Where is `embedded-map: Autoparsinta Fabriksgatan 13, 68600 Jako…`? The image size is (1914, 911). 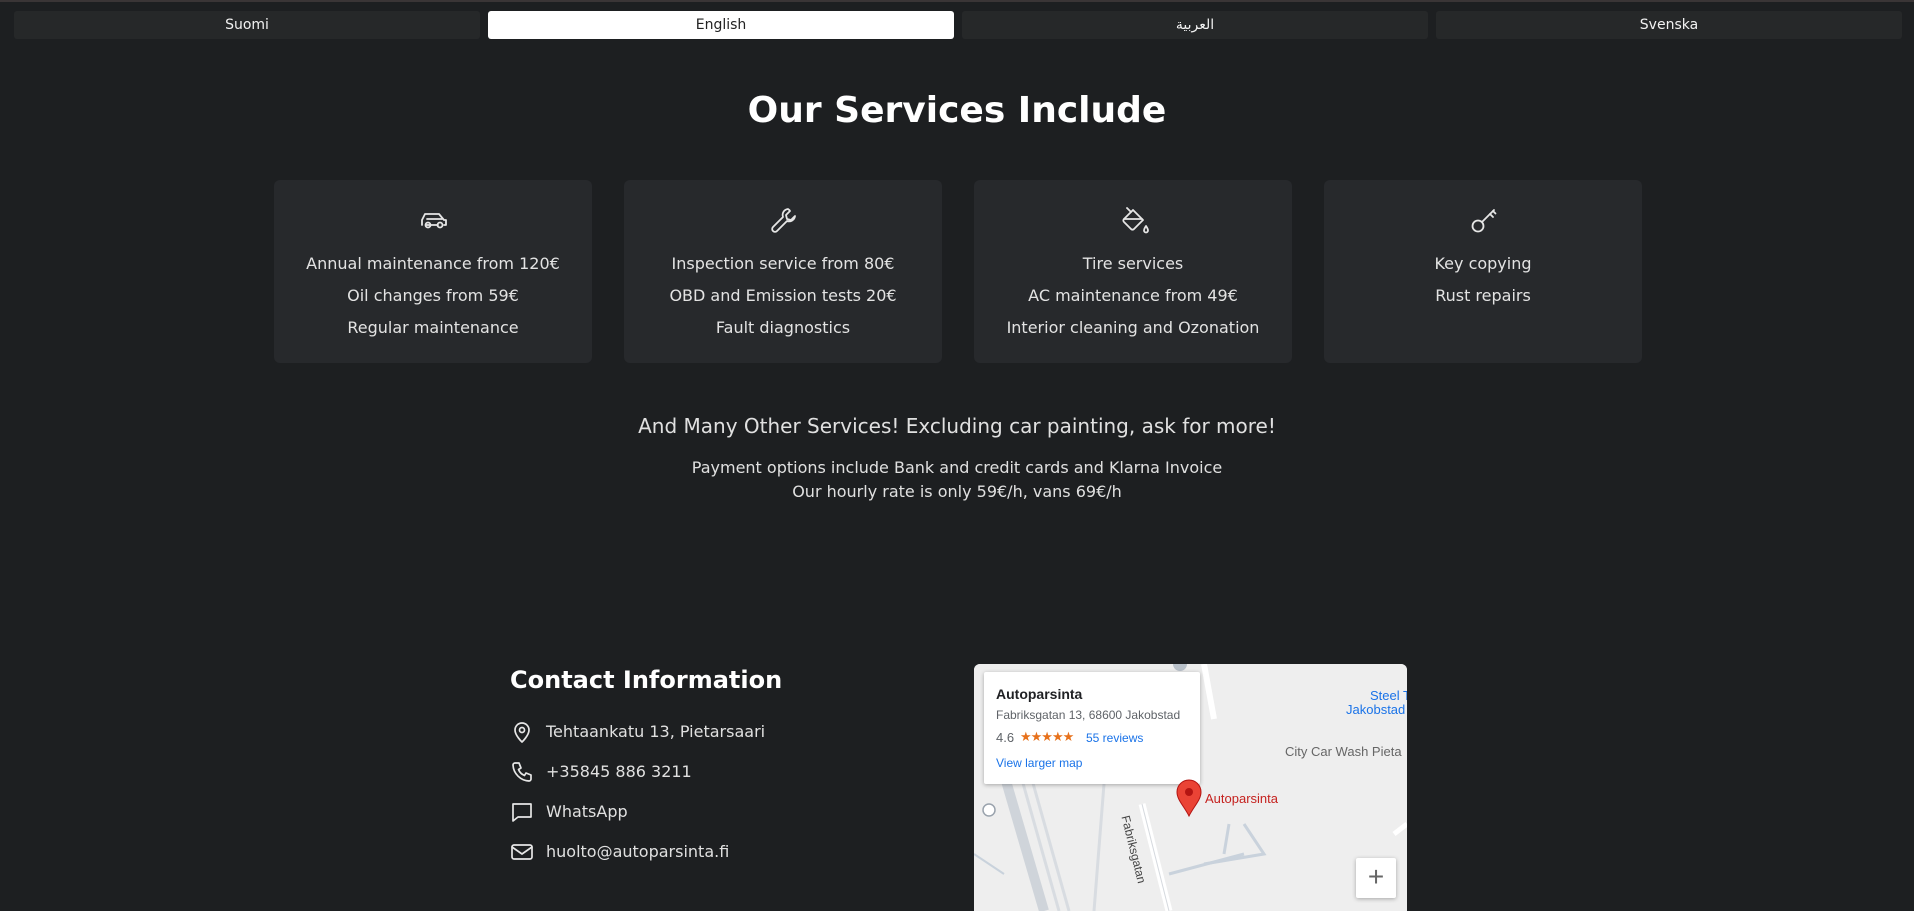 embedded-map: Autoparsinta Fabriksgatan 13, 68600 Jako… is located at coordinates (1190, 787).